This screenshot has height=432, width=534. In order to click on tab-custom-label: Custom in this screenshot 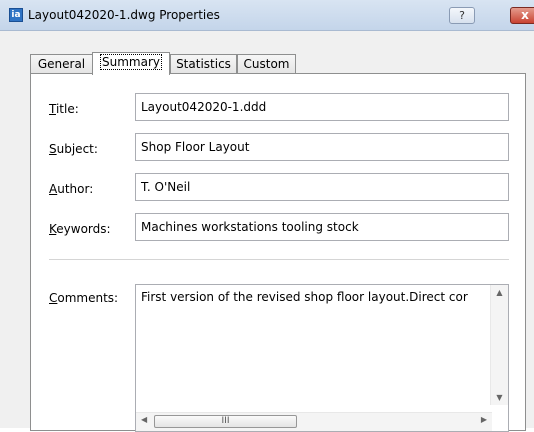, I will do `click(266, 64)`.